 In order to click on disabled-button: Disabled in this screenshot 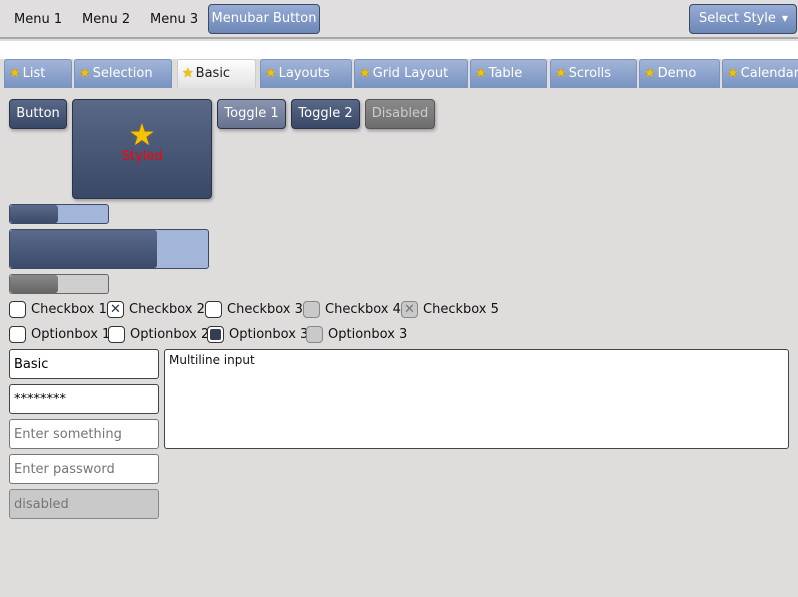, I will do `click(400, 114)`.